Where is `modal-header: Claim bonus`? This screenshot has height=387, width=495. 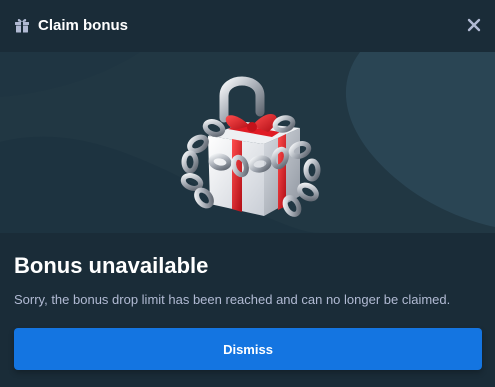
modal-header: Claim bonus is located at coordinates (247, 26).